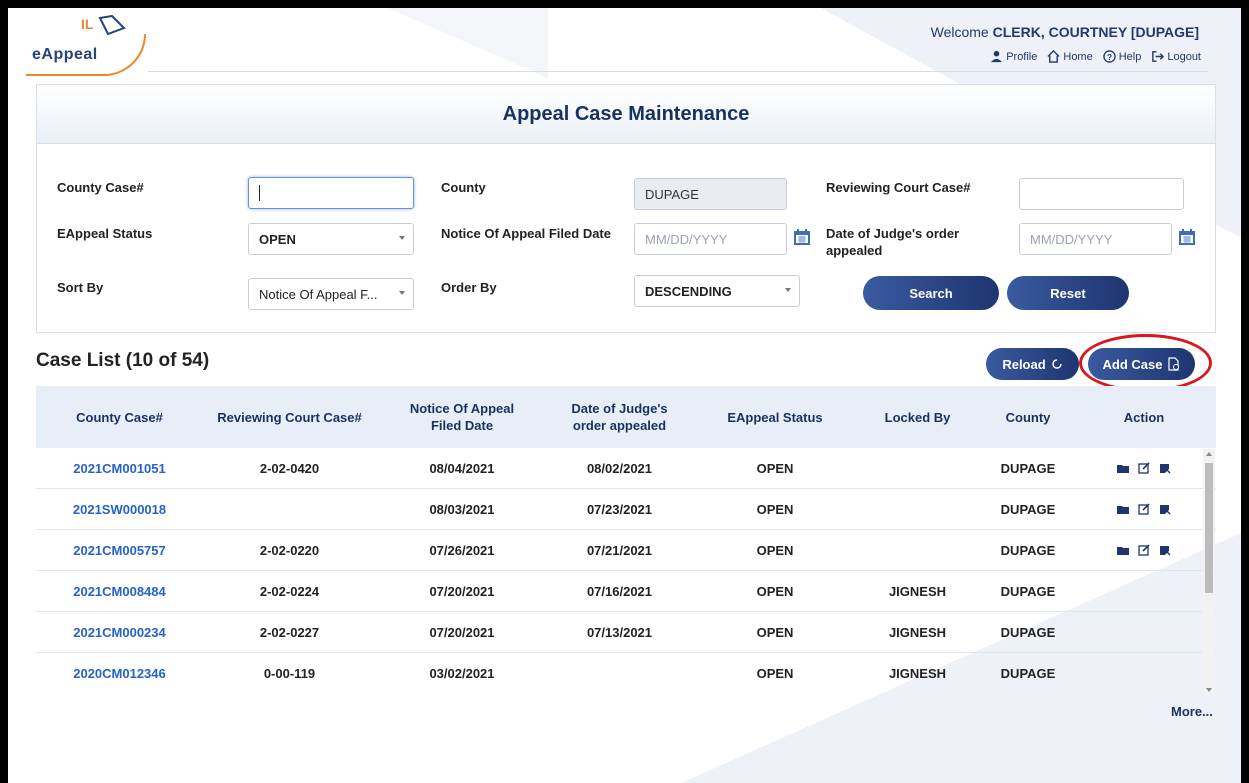  Describe the element at coordinates (1056, 364) in the screenshot. I see `refresh-icon` at that location.